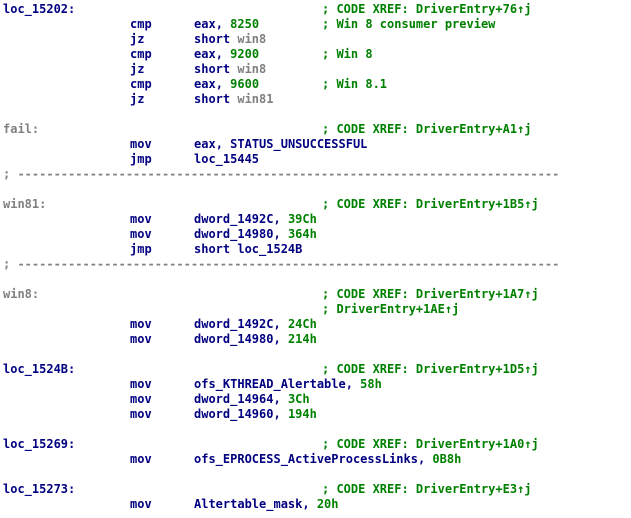  I want to click on operands: short win81, so click(233, 99).